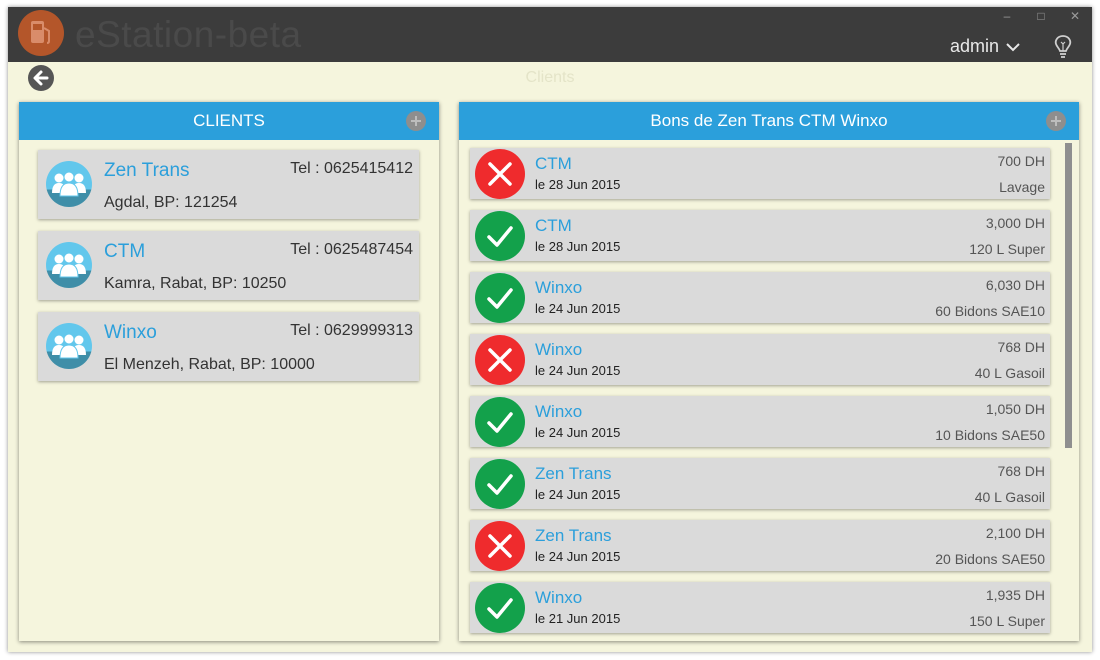 The width and height of the screenshot is (1100, 660). Describe the element at coordinates (147, 170) in the screenshot. I see `client-name: Zen Trans` at that location.